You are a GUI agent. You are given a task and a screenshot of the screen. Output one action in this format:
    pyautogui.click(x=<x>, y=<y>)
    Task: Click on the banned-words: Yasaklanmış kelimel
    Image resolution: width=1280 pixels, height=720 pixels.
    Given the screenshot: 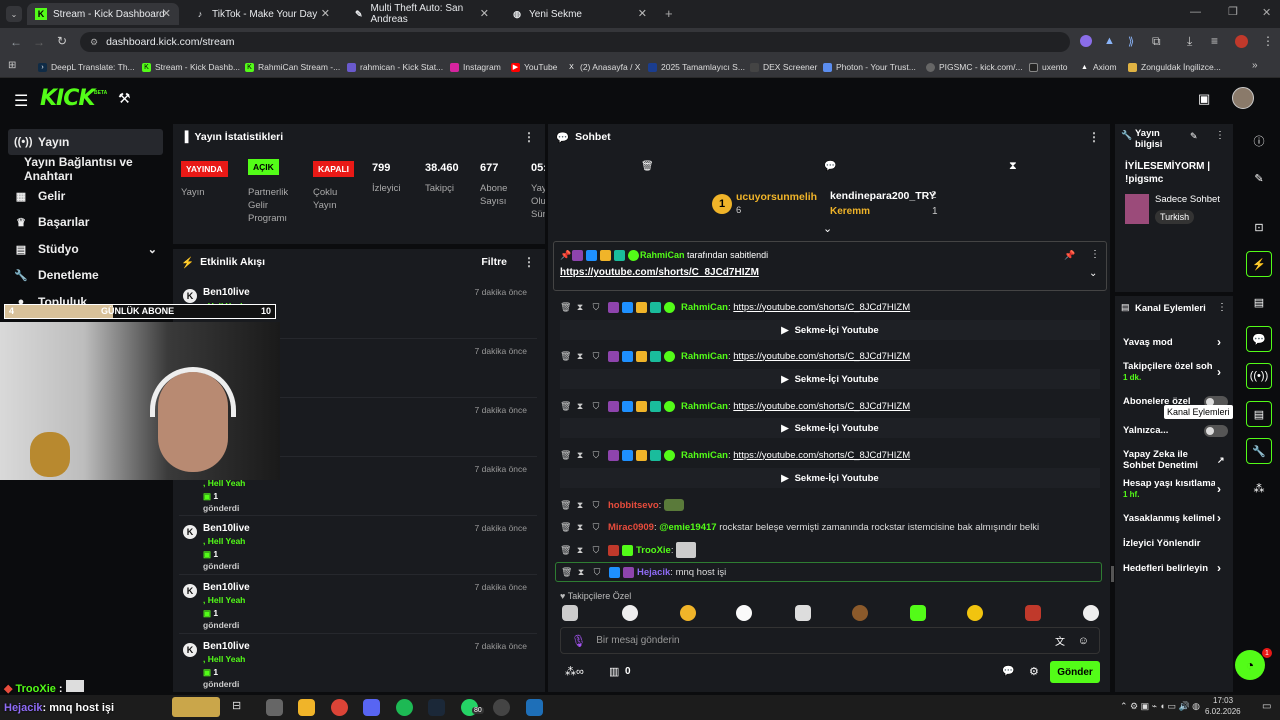 What is the action you would take?
    pyautogui.click(x=1169, y=518)
    